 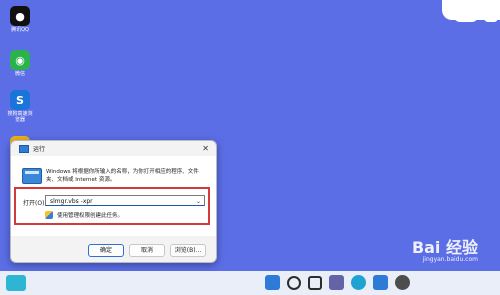 What do you see at coordinates (294, 283) in the screenshot?
I see `search-icon` at bounding box center [294, 283].